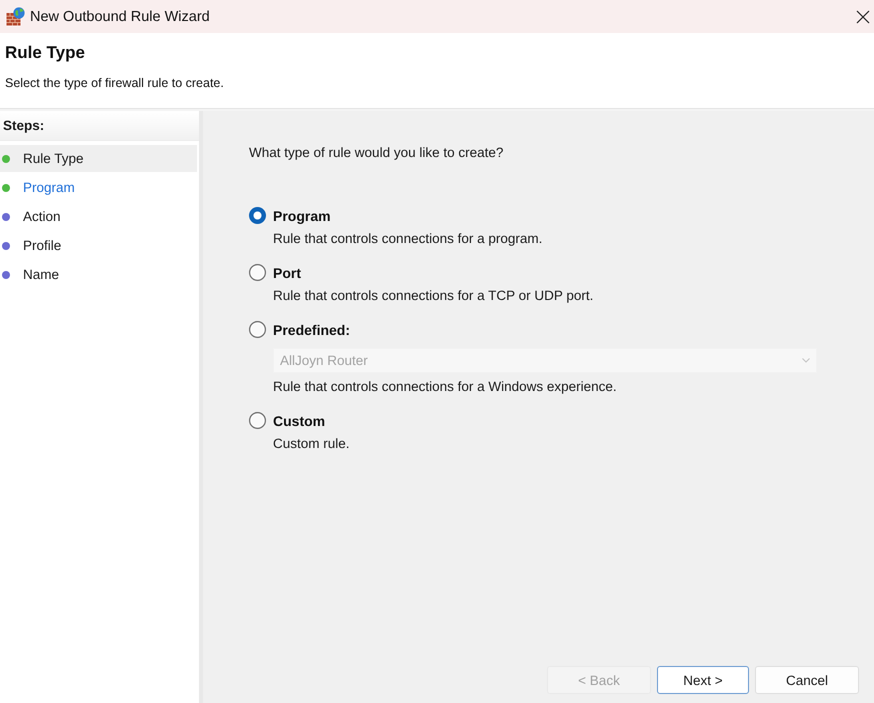 This screenshot has width=874, height=703. What do you see at coordinates (114, 83) in the screenshot?
I see `page-subtitle: Select the type of firewall rule to create.` at bounding box center [114, 83].